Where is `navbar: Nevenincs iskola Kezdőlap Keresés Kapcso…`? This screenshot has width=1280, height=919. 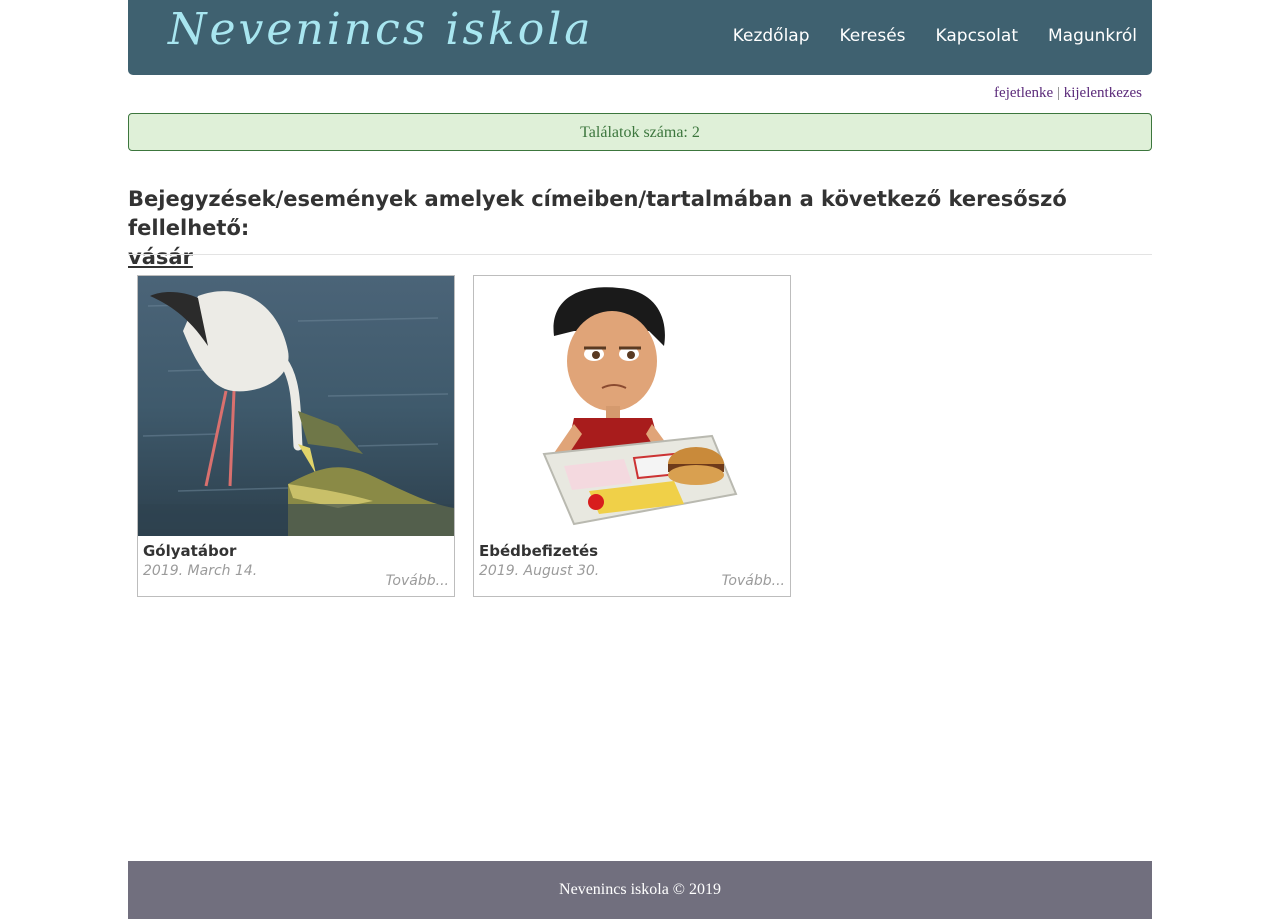 navbar: Nevenincs iskola Kezdőlap Keresés Kapcso… is located at coordinates (640, 37).